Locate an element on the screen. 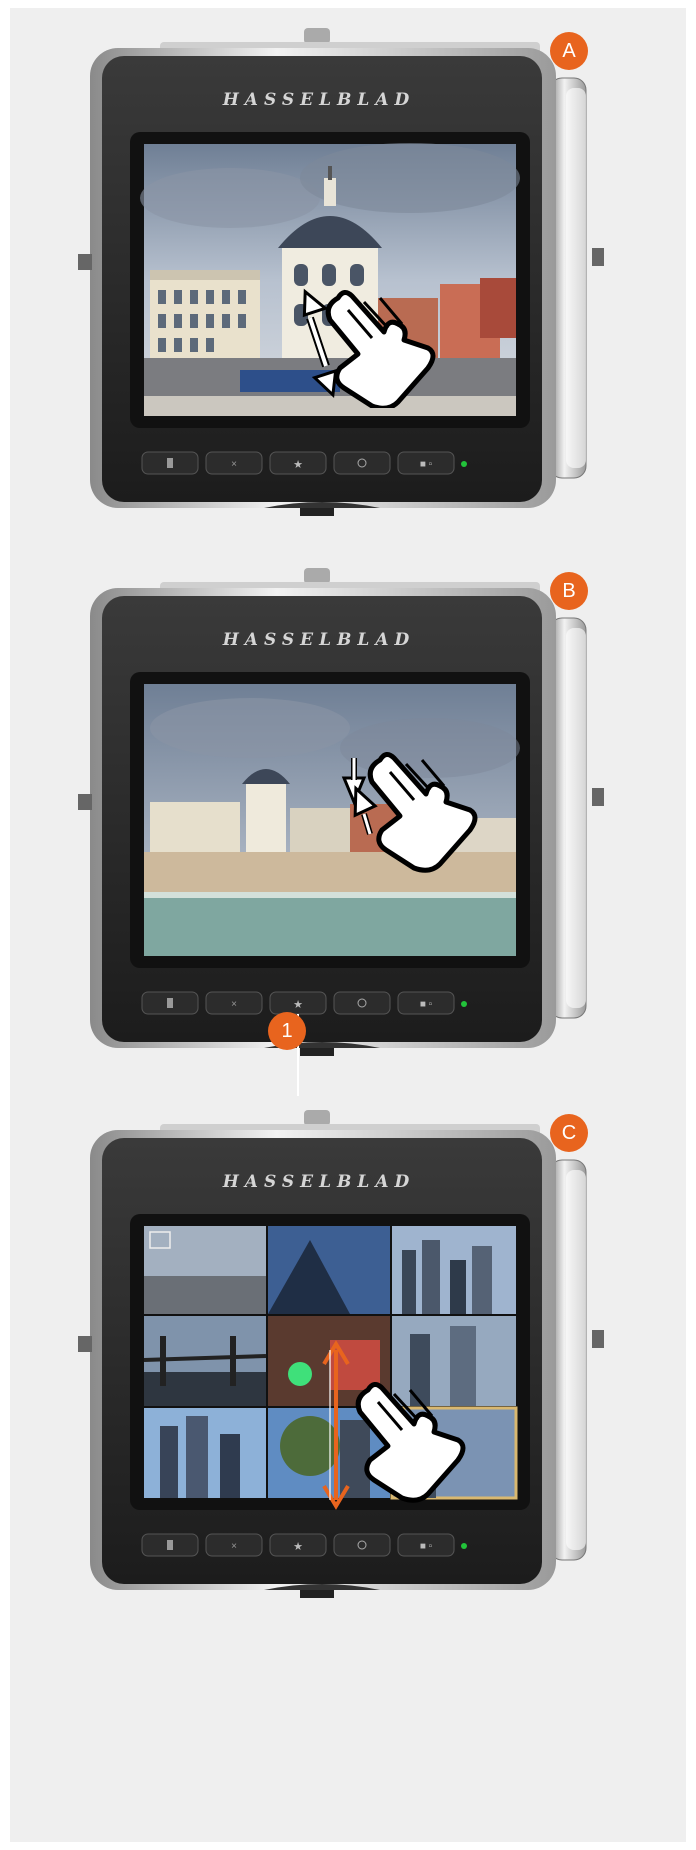  panel-label-b: B is located at coordinates (569, 591).